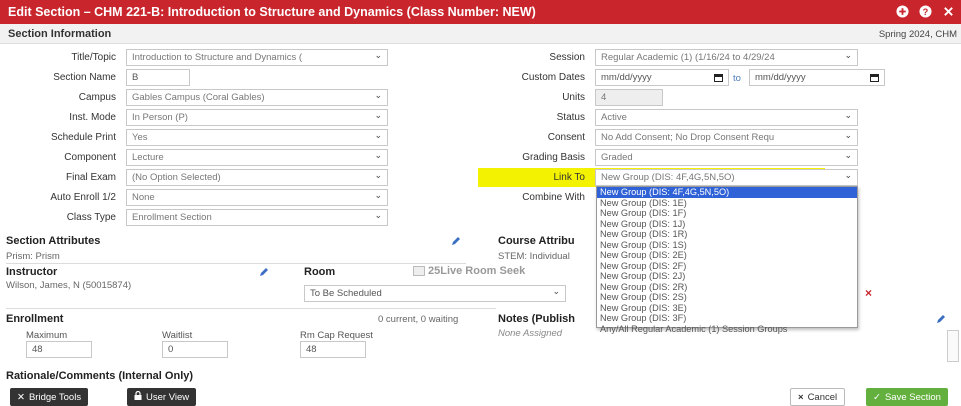  What do you see at coordinates (727, 297) in the screenshot?
I see `link-to-option: New Group (DIS: 2S)` at bounding box center [727, 297].